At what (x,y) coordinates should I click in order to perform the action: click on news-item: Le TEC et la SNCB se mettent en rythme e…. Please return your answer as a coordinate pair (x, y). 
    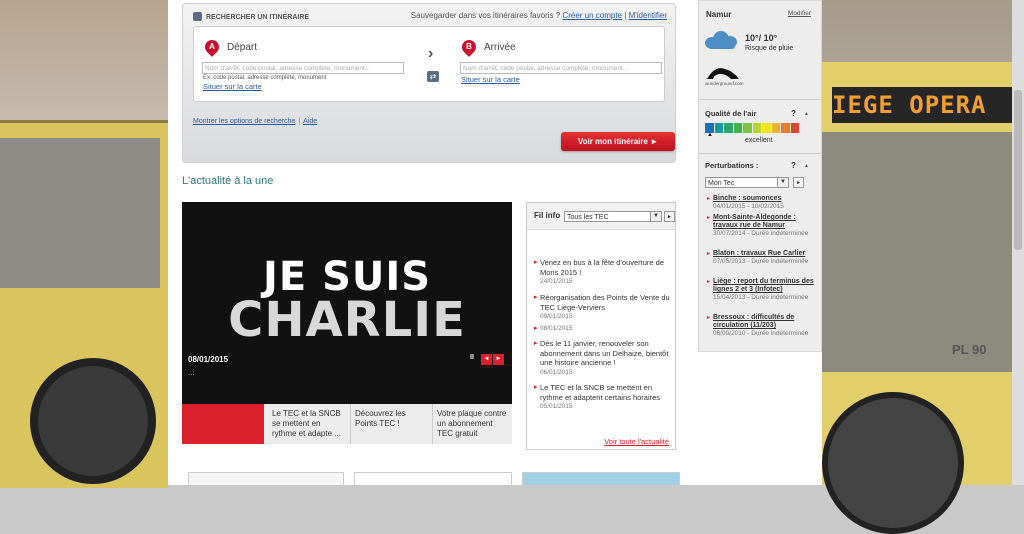
    Looking at the image, I should click on (602, 397).